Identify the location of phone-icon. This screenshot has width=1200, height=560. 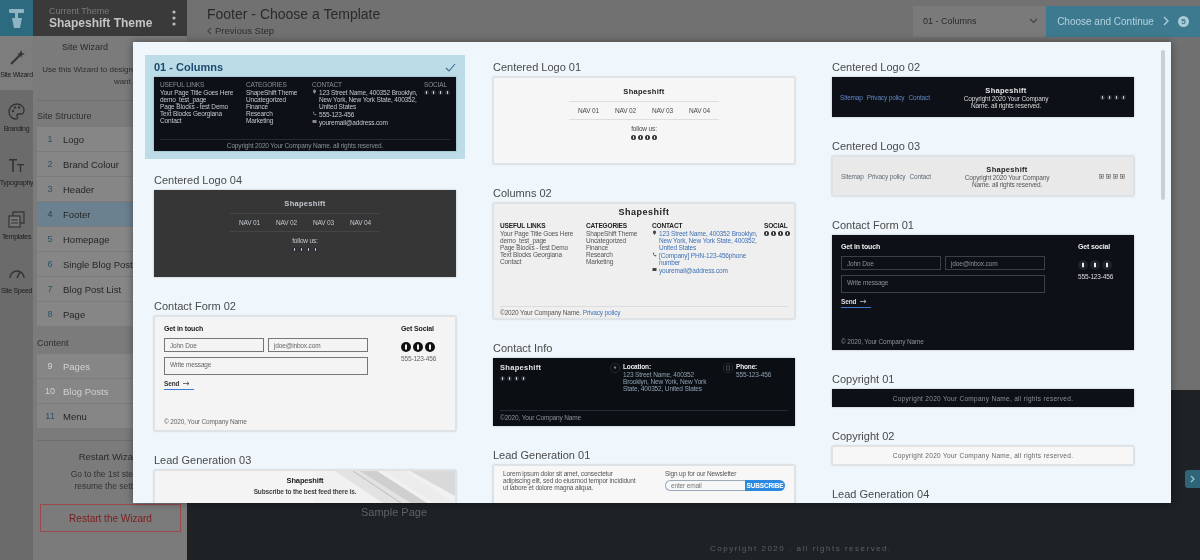
(728, 368).